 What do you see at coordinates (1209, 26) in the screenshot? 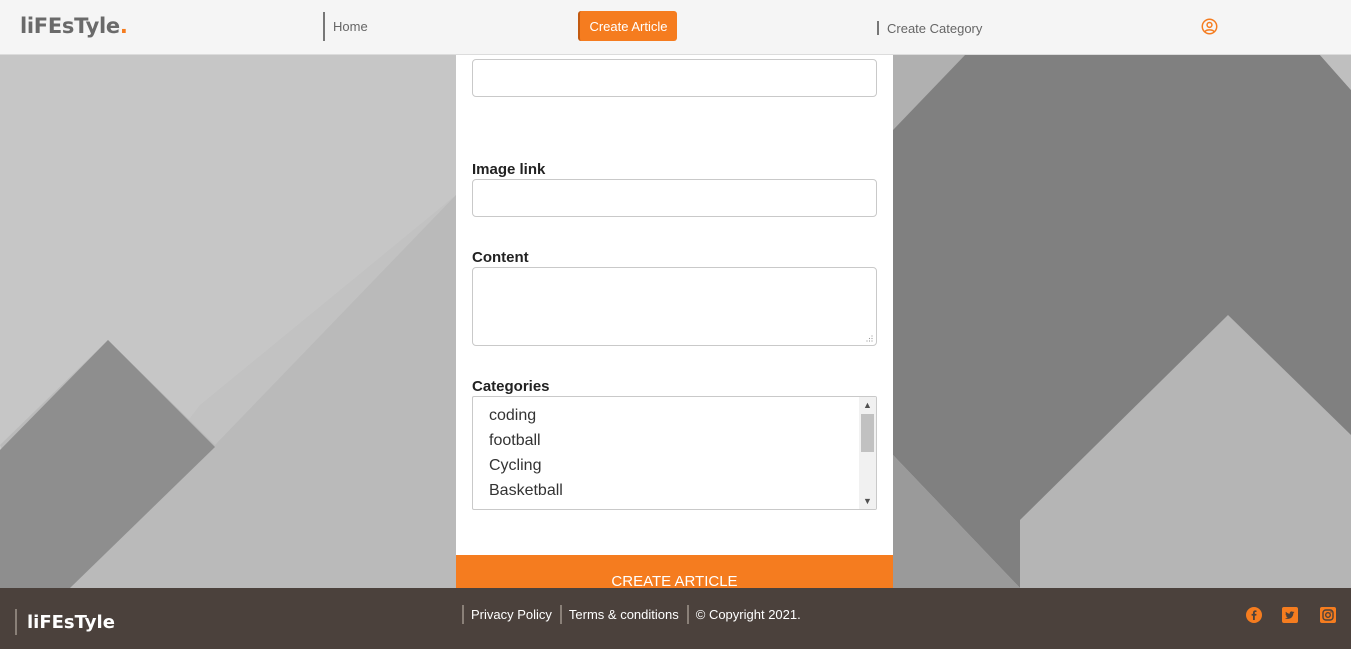
I see `user-circle-icon` at bounding box center [1209, 26].